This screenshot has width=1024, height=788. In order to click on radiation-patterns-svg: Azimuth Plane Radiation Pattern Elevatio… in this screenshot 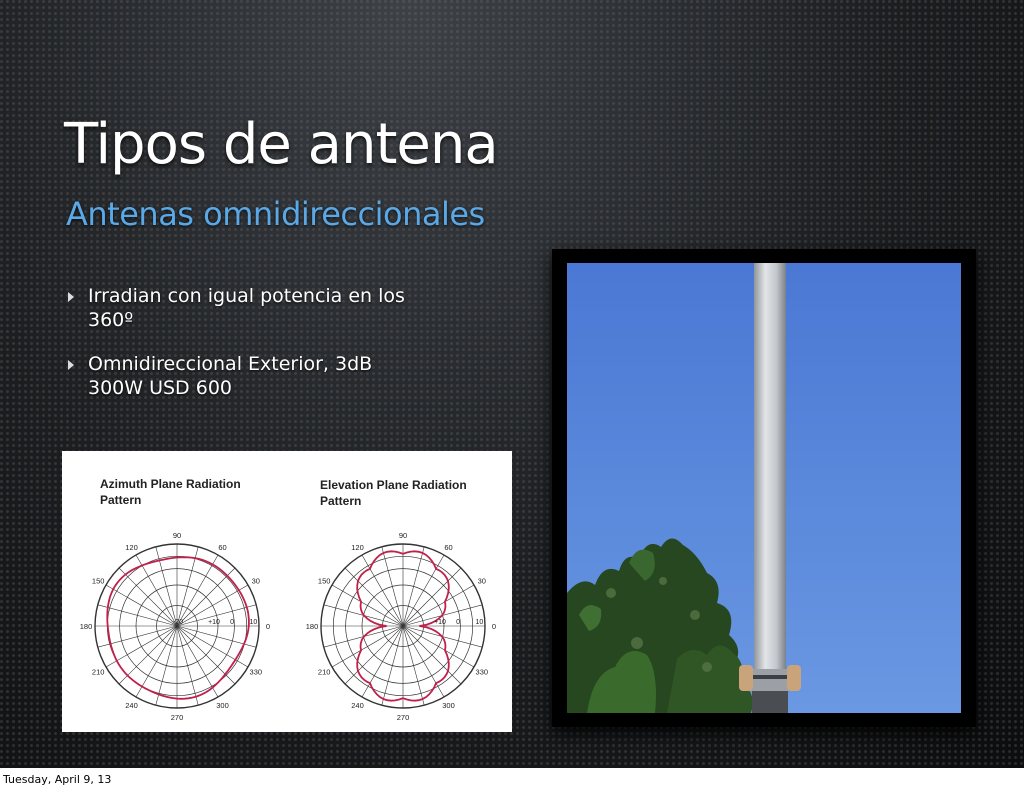, I will do `click(288, 599)`.